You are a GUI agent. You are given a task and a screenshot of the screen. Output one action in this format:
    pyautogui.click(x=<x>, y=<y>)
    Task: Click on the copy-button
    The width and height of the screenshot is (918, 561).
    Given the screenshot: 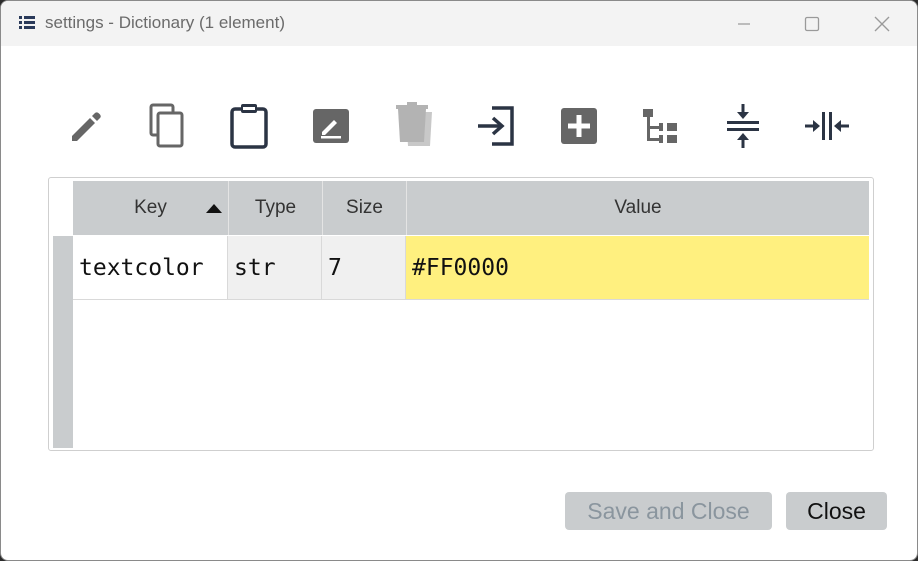 What is the action you would take?
    pyautogui.click(x=165, y=126)
    